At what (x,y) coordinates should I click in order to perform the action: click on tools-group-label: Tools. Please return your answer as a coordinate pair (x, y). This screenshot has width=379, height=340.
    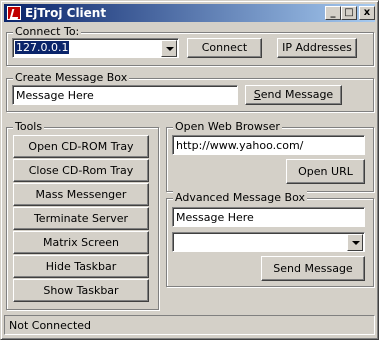
    Looking at the image, I should click on (29, 127).